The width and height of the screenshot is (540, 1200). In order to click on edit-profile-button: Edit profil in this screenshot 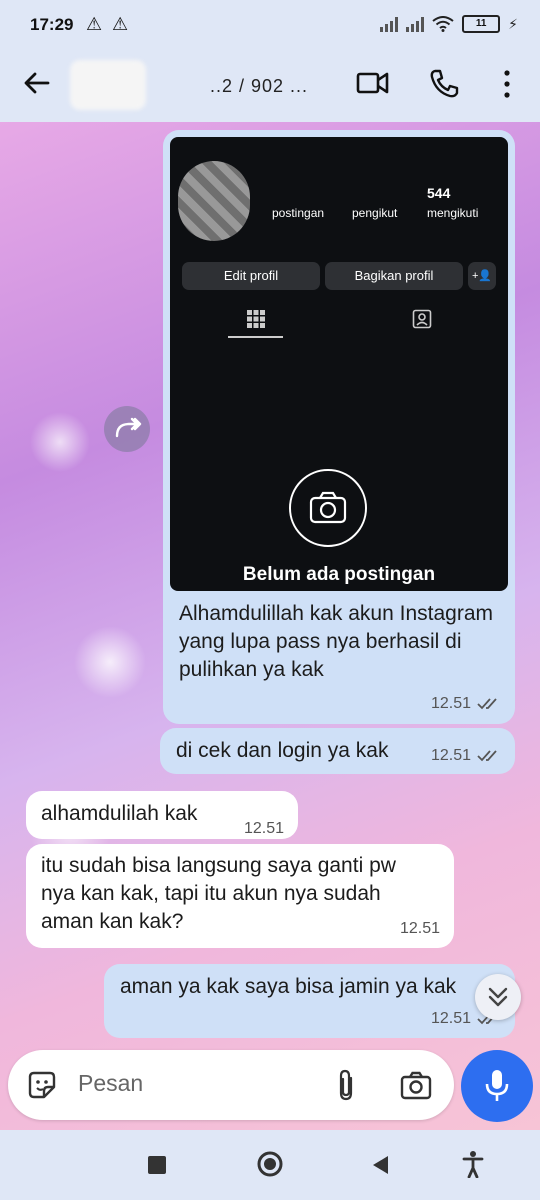, I will do `click(251, 276)`.